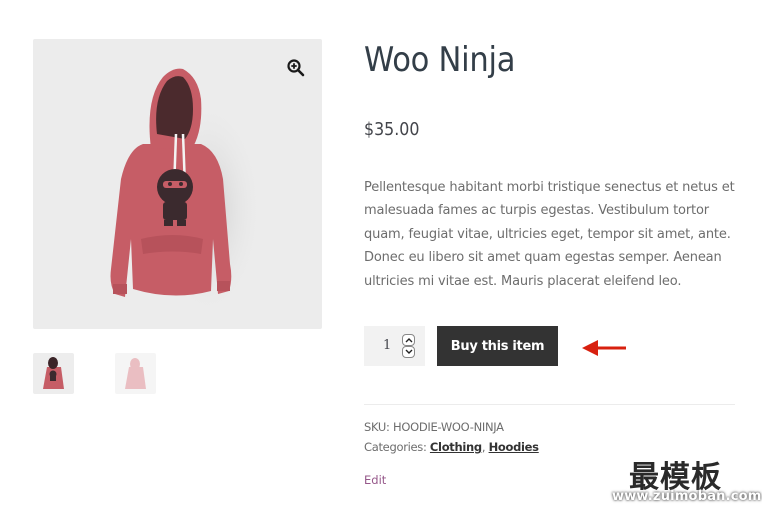 This screenshot has width=762, height=510. Describe the element at coordinates (687, 496) in the screenshot. I see `watermark-url: www.zuimoban.com` at that location.